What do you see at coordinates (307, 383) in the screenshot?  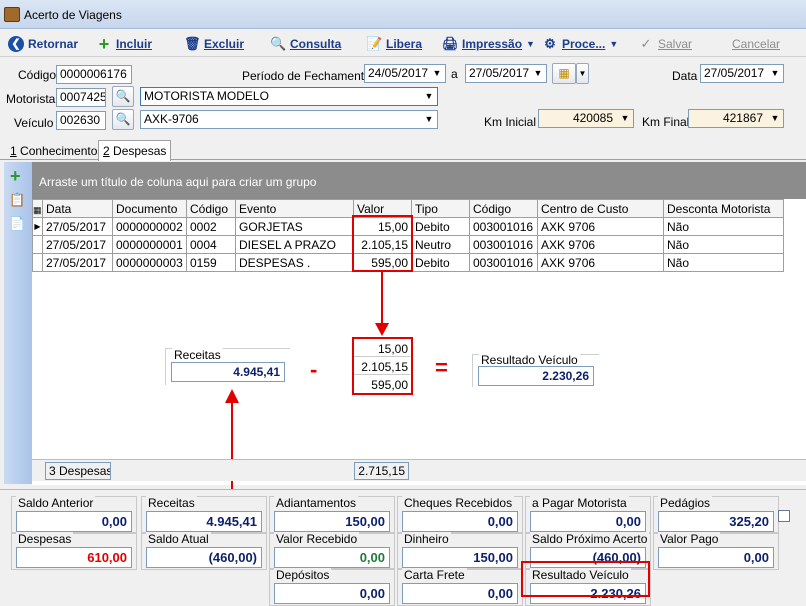 I see `annotation-arrows` at bounding box center [307, 383].